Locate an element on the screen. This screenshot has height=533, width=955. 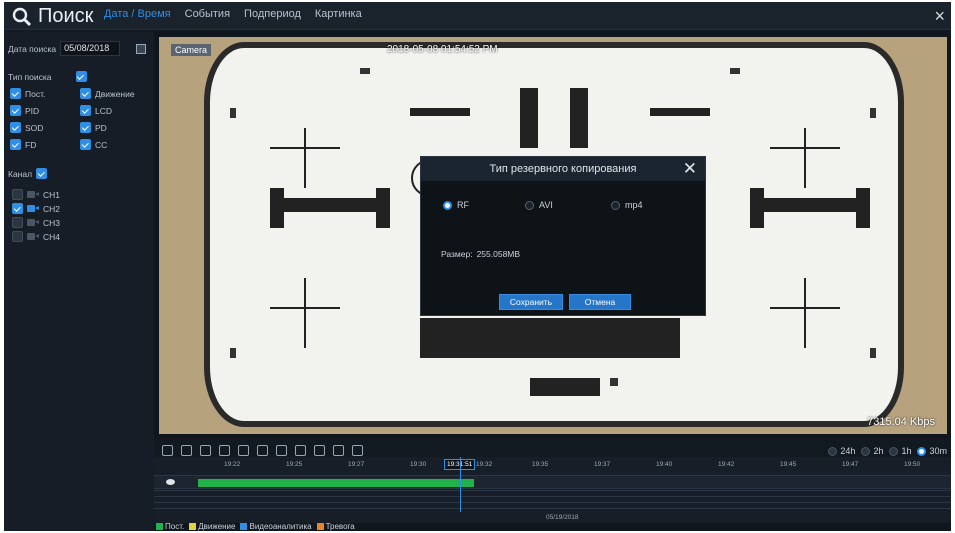
tick-label: 19:45 is located at coordinates (788, 464).